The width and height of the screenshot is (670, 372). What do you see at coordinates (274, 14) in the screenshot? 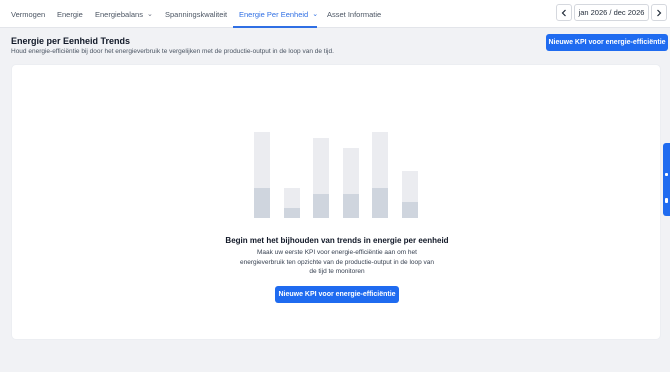
I see `tab-label: Energie Per Eenheid` at bounding box center [274, 14].